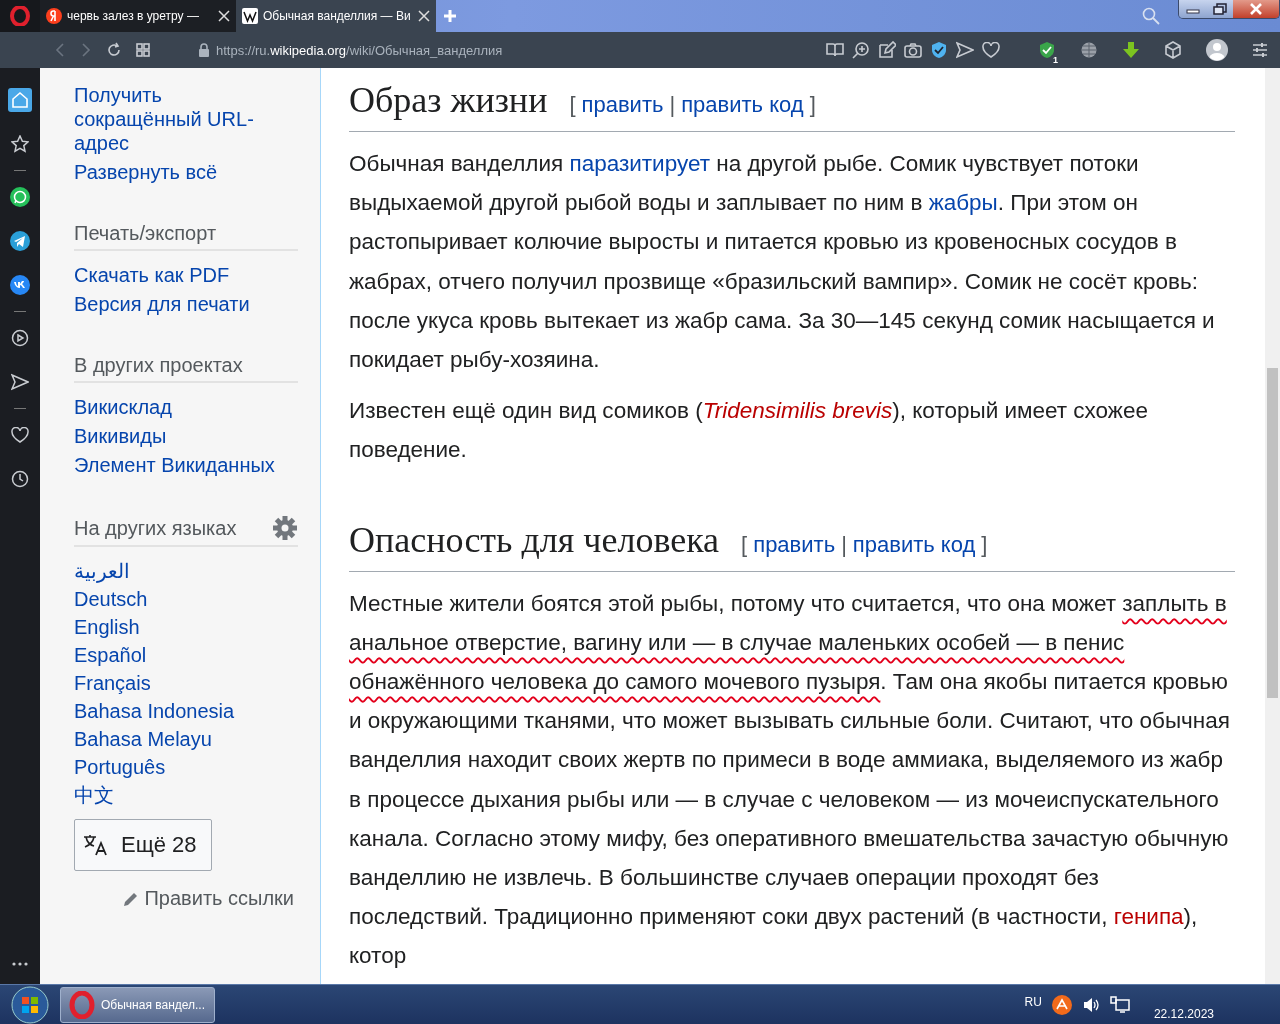 Image resolution: width=1280 pixels, height=1024 pixels. What do you see at coordinates (534, 540) in the screenshot?
I see `section-heading: Опасность для человека` at bounding box center [534, 540].